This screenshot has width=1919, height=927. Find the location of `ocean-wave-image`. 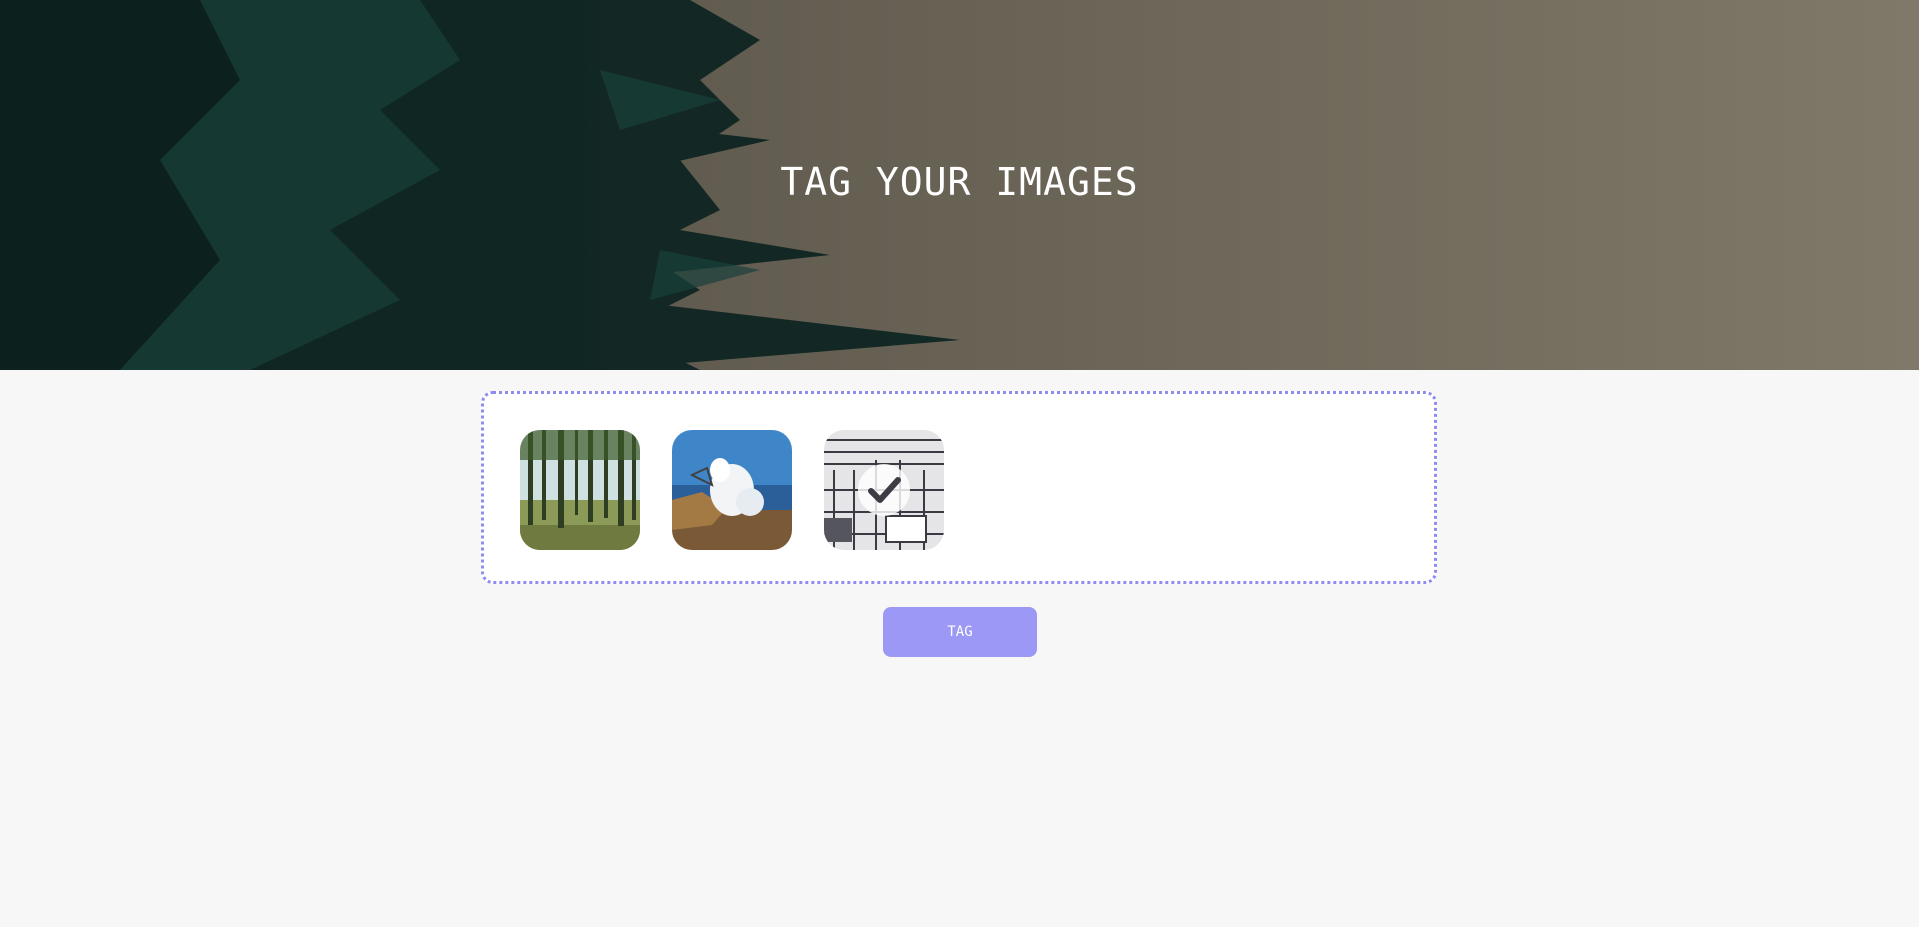

ocean-wave-image is located at coordinates (732, 490).